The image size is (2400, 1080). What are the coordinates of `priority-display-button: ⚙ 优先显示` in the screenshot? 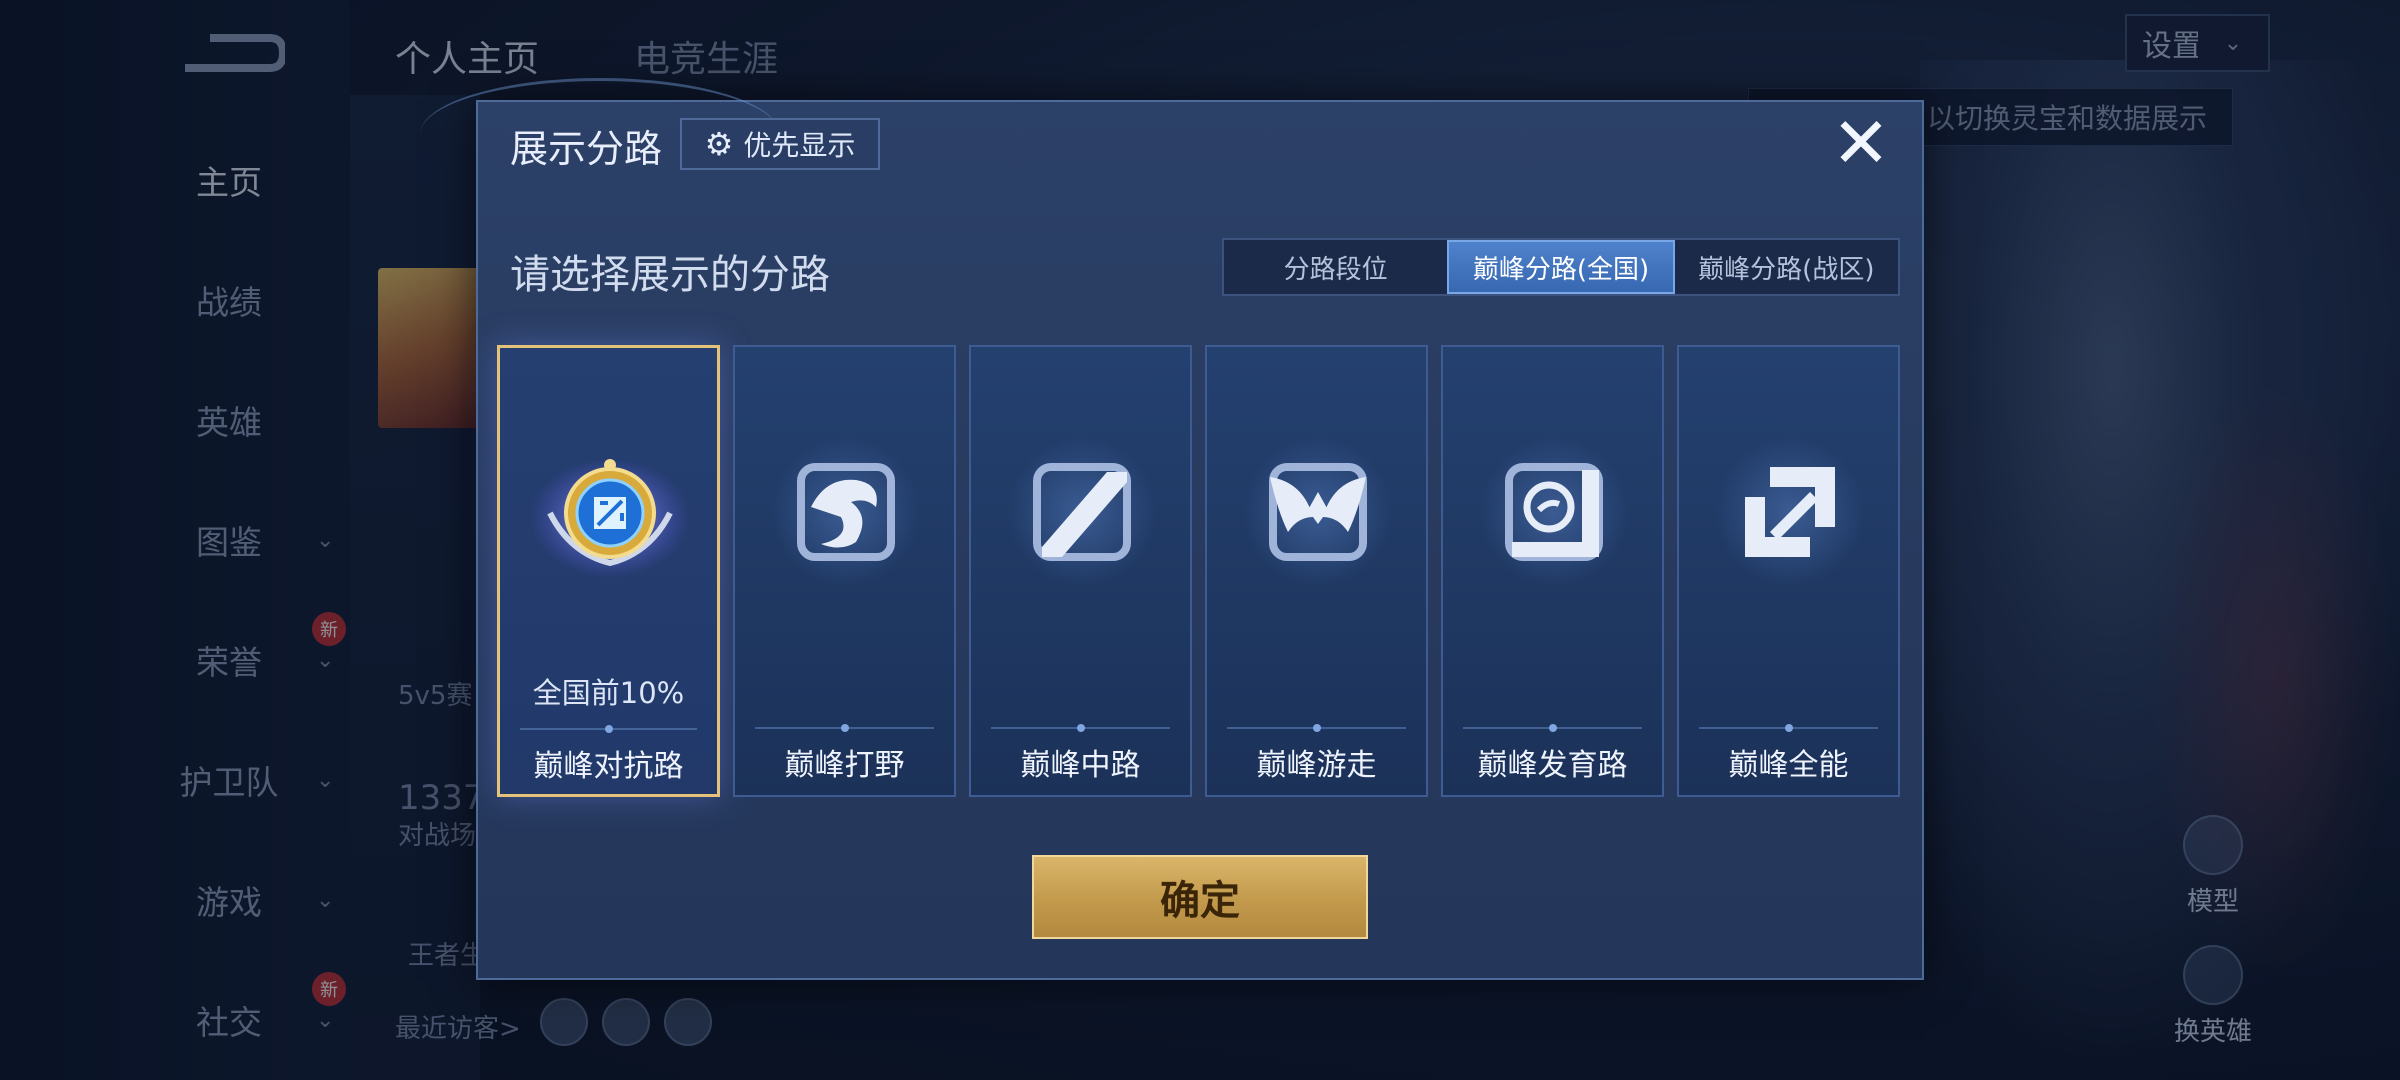 It's located at (780, 144).